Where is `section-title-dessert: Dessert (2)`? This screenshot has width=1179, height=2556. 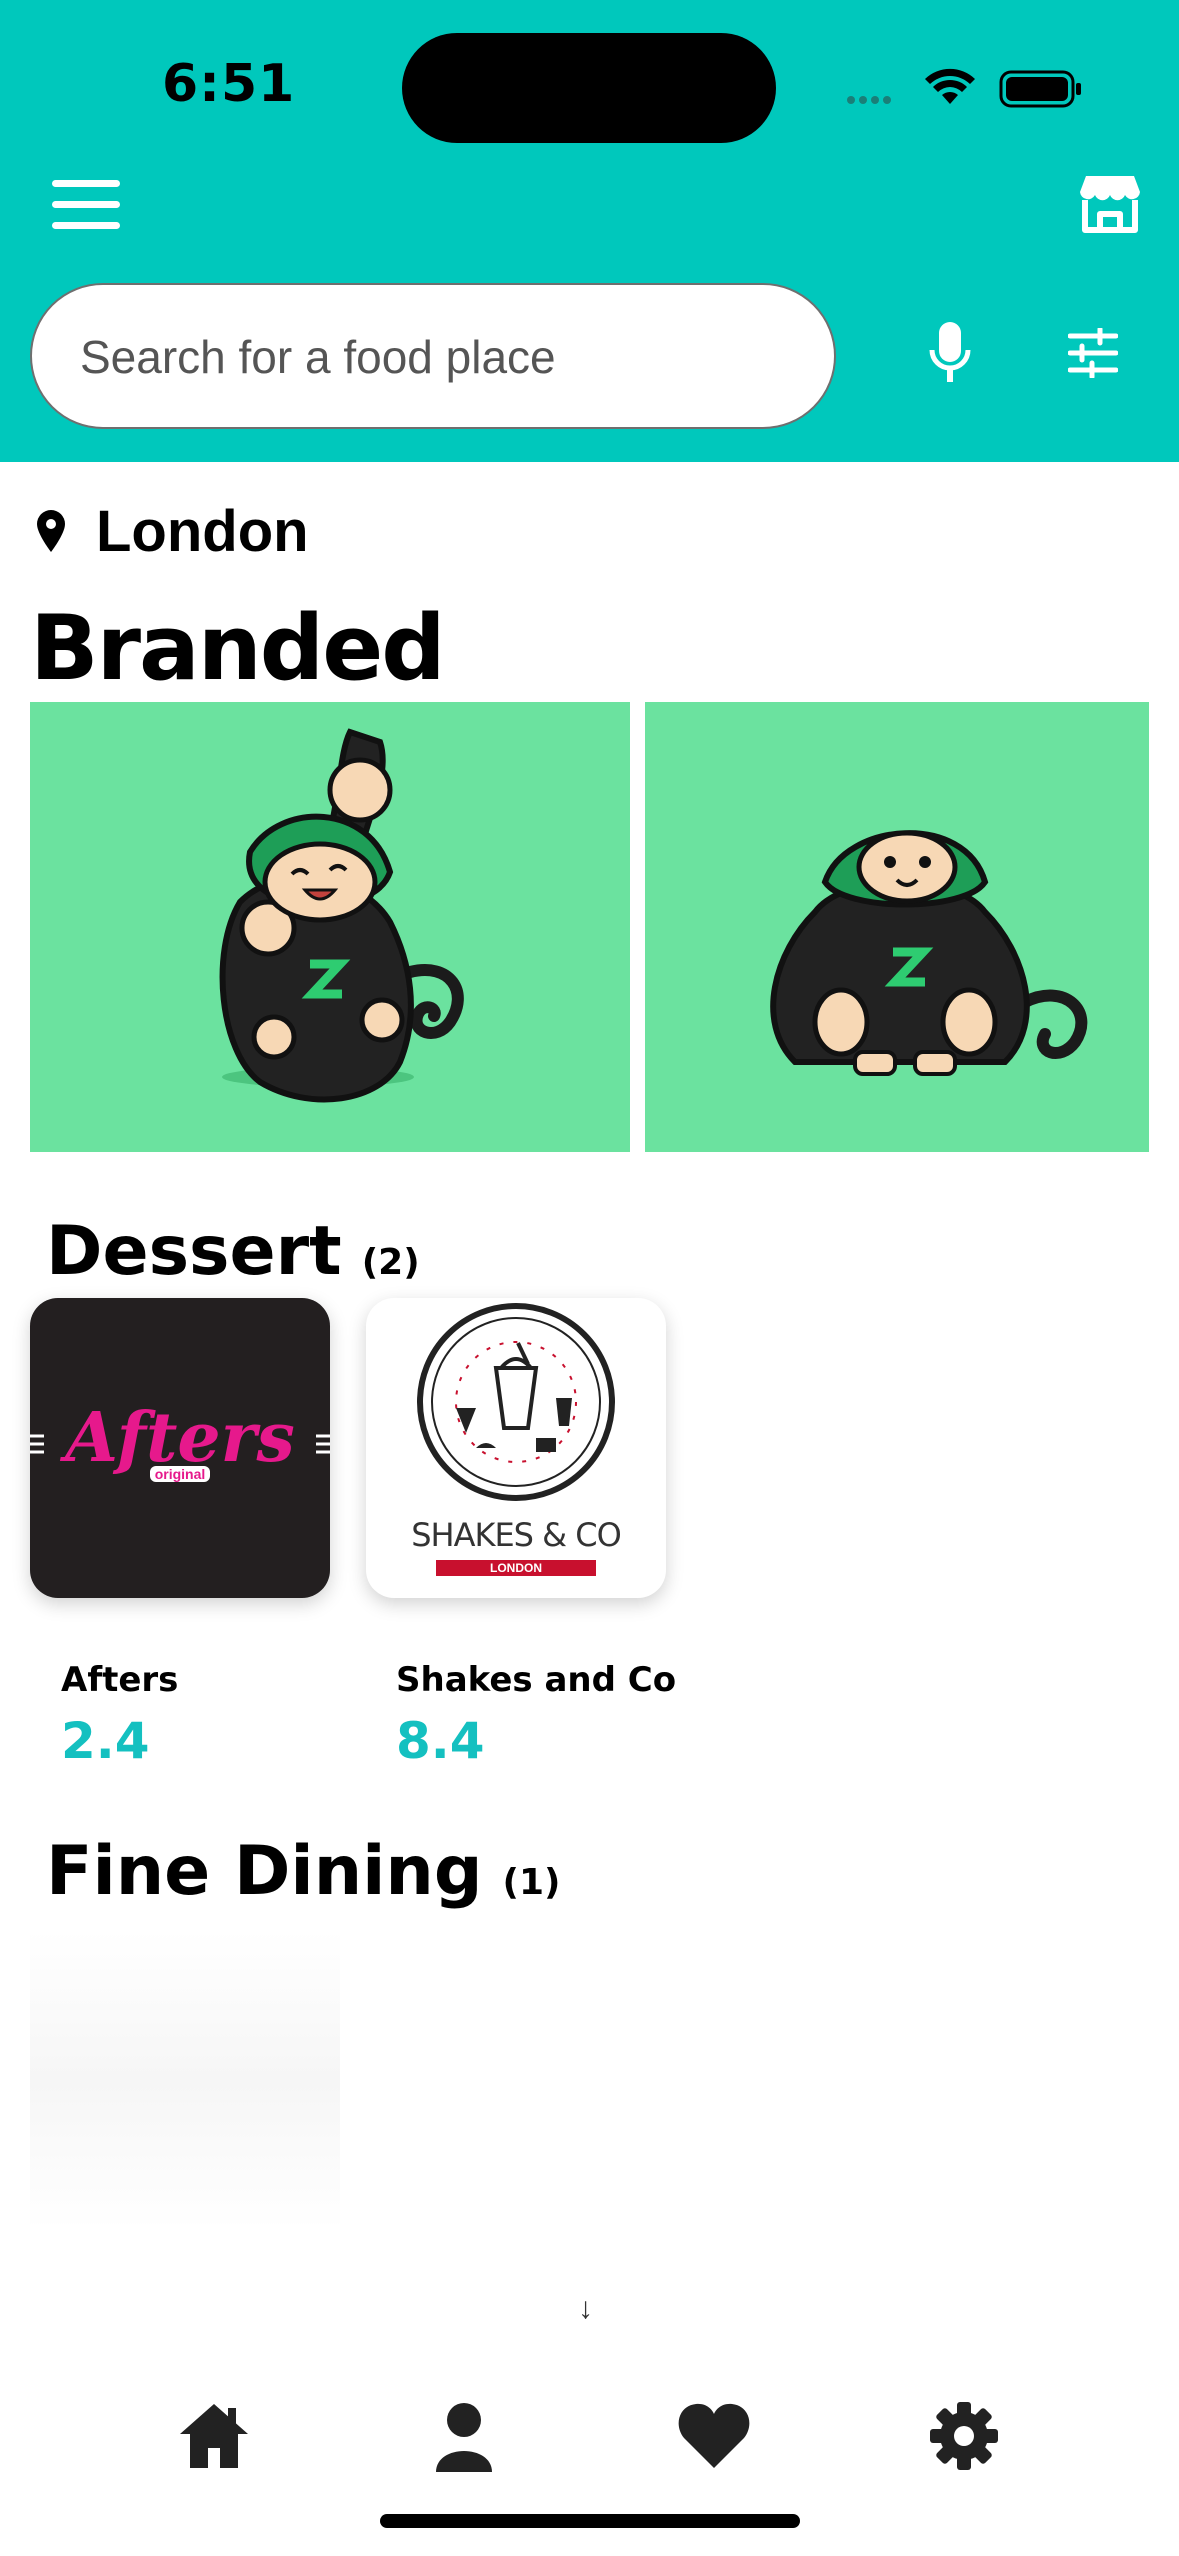
section-title-dessert: Dessert (2) is located at coordinates (233, 1251).